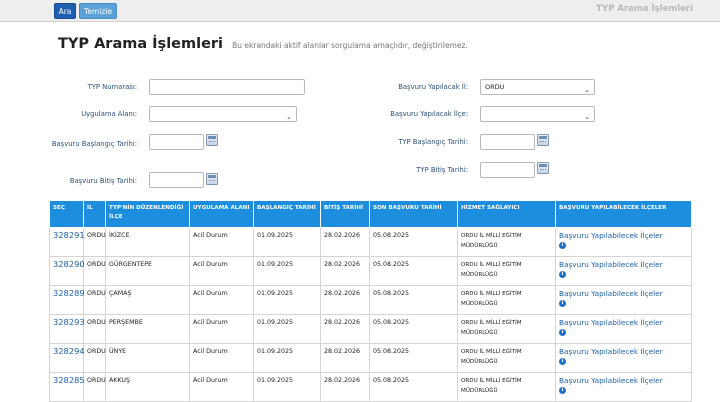  What do you see at coordinates (94, 214) in the screenshot?
I see `column-header-province: İL` at bounding box center [94, 214].